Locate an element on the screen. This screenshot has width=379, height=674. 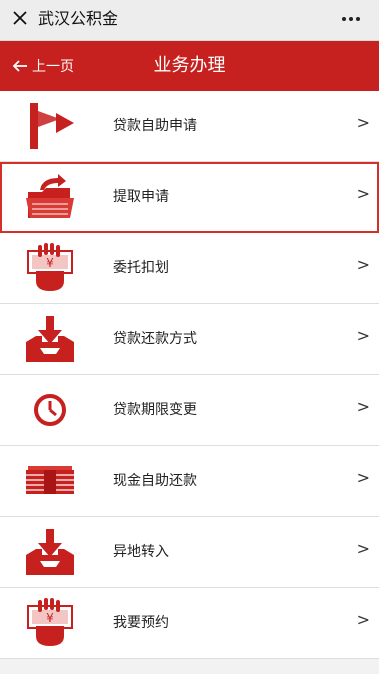
close-icon is located at coordinates (20, 18).